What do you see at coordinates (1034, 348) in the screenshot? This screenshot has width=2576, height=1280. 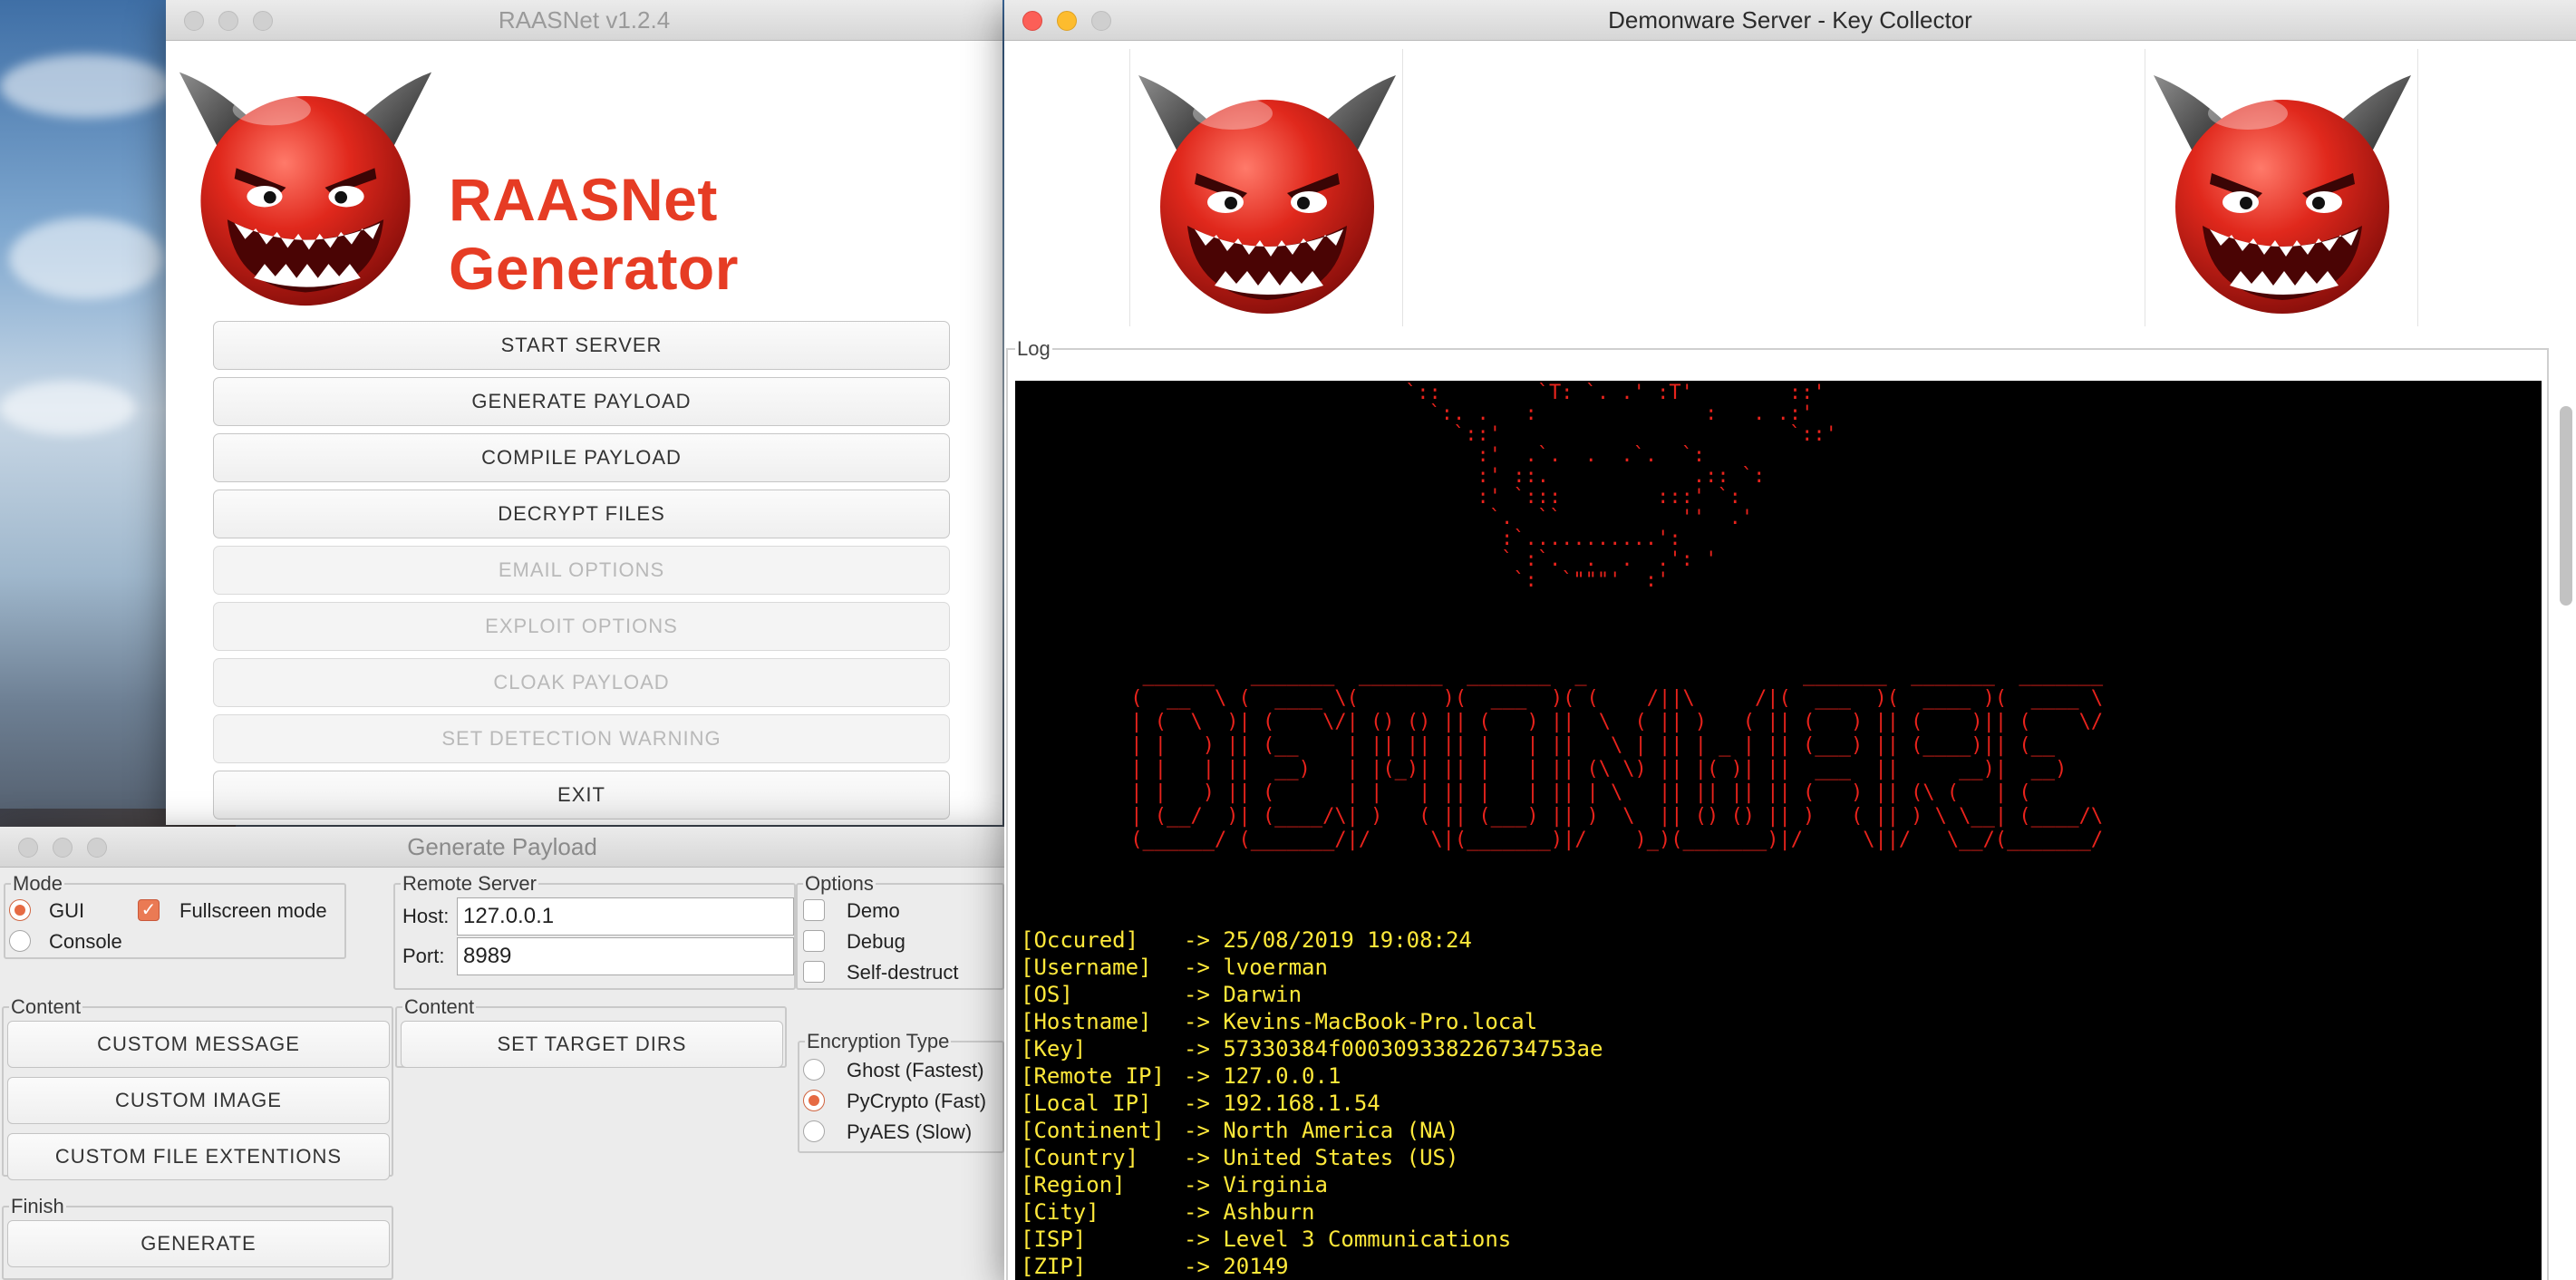 I see `log-legend: Log` at bounding box center [1034, 348].